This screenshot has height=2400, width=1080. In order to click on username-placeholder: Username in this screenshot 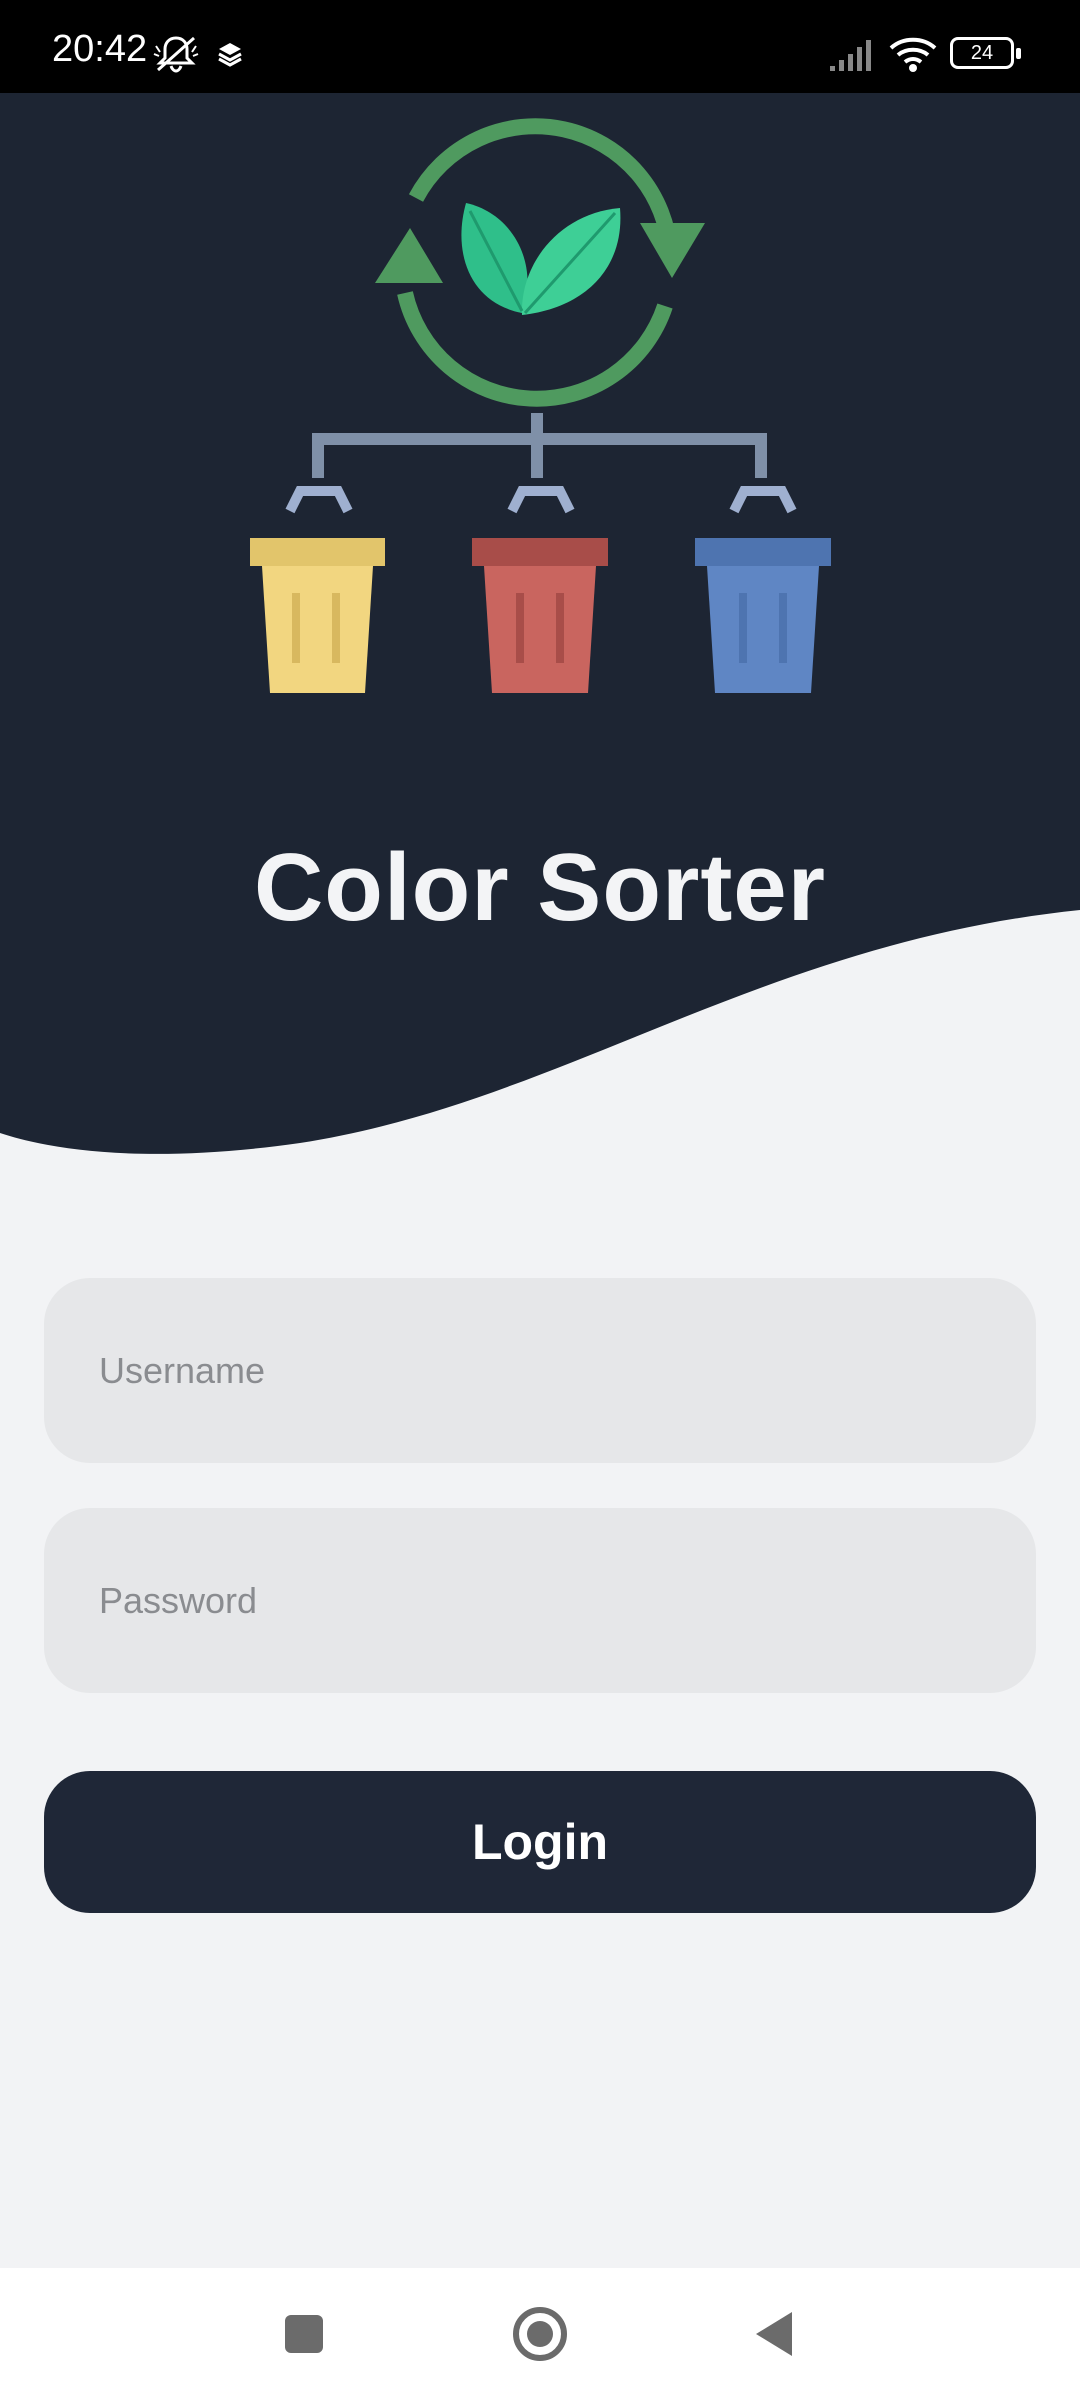, I will do `click(182, 1370)`.